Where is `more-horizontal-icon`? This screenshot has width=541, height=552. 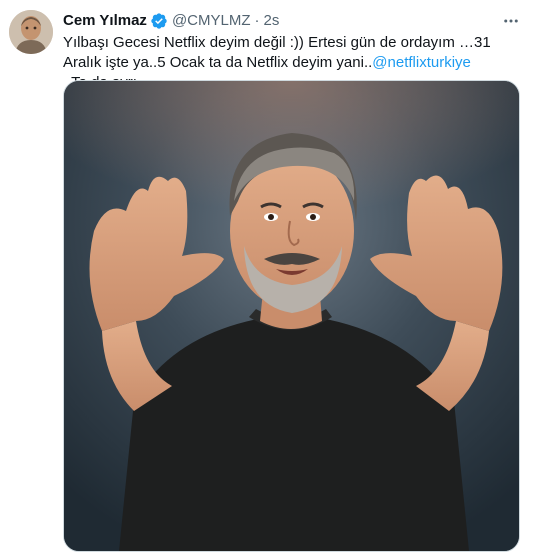 more-horizontal-icon is located at coordinates (511, 21).